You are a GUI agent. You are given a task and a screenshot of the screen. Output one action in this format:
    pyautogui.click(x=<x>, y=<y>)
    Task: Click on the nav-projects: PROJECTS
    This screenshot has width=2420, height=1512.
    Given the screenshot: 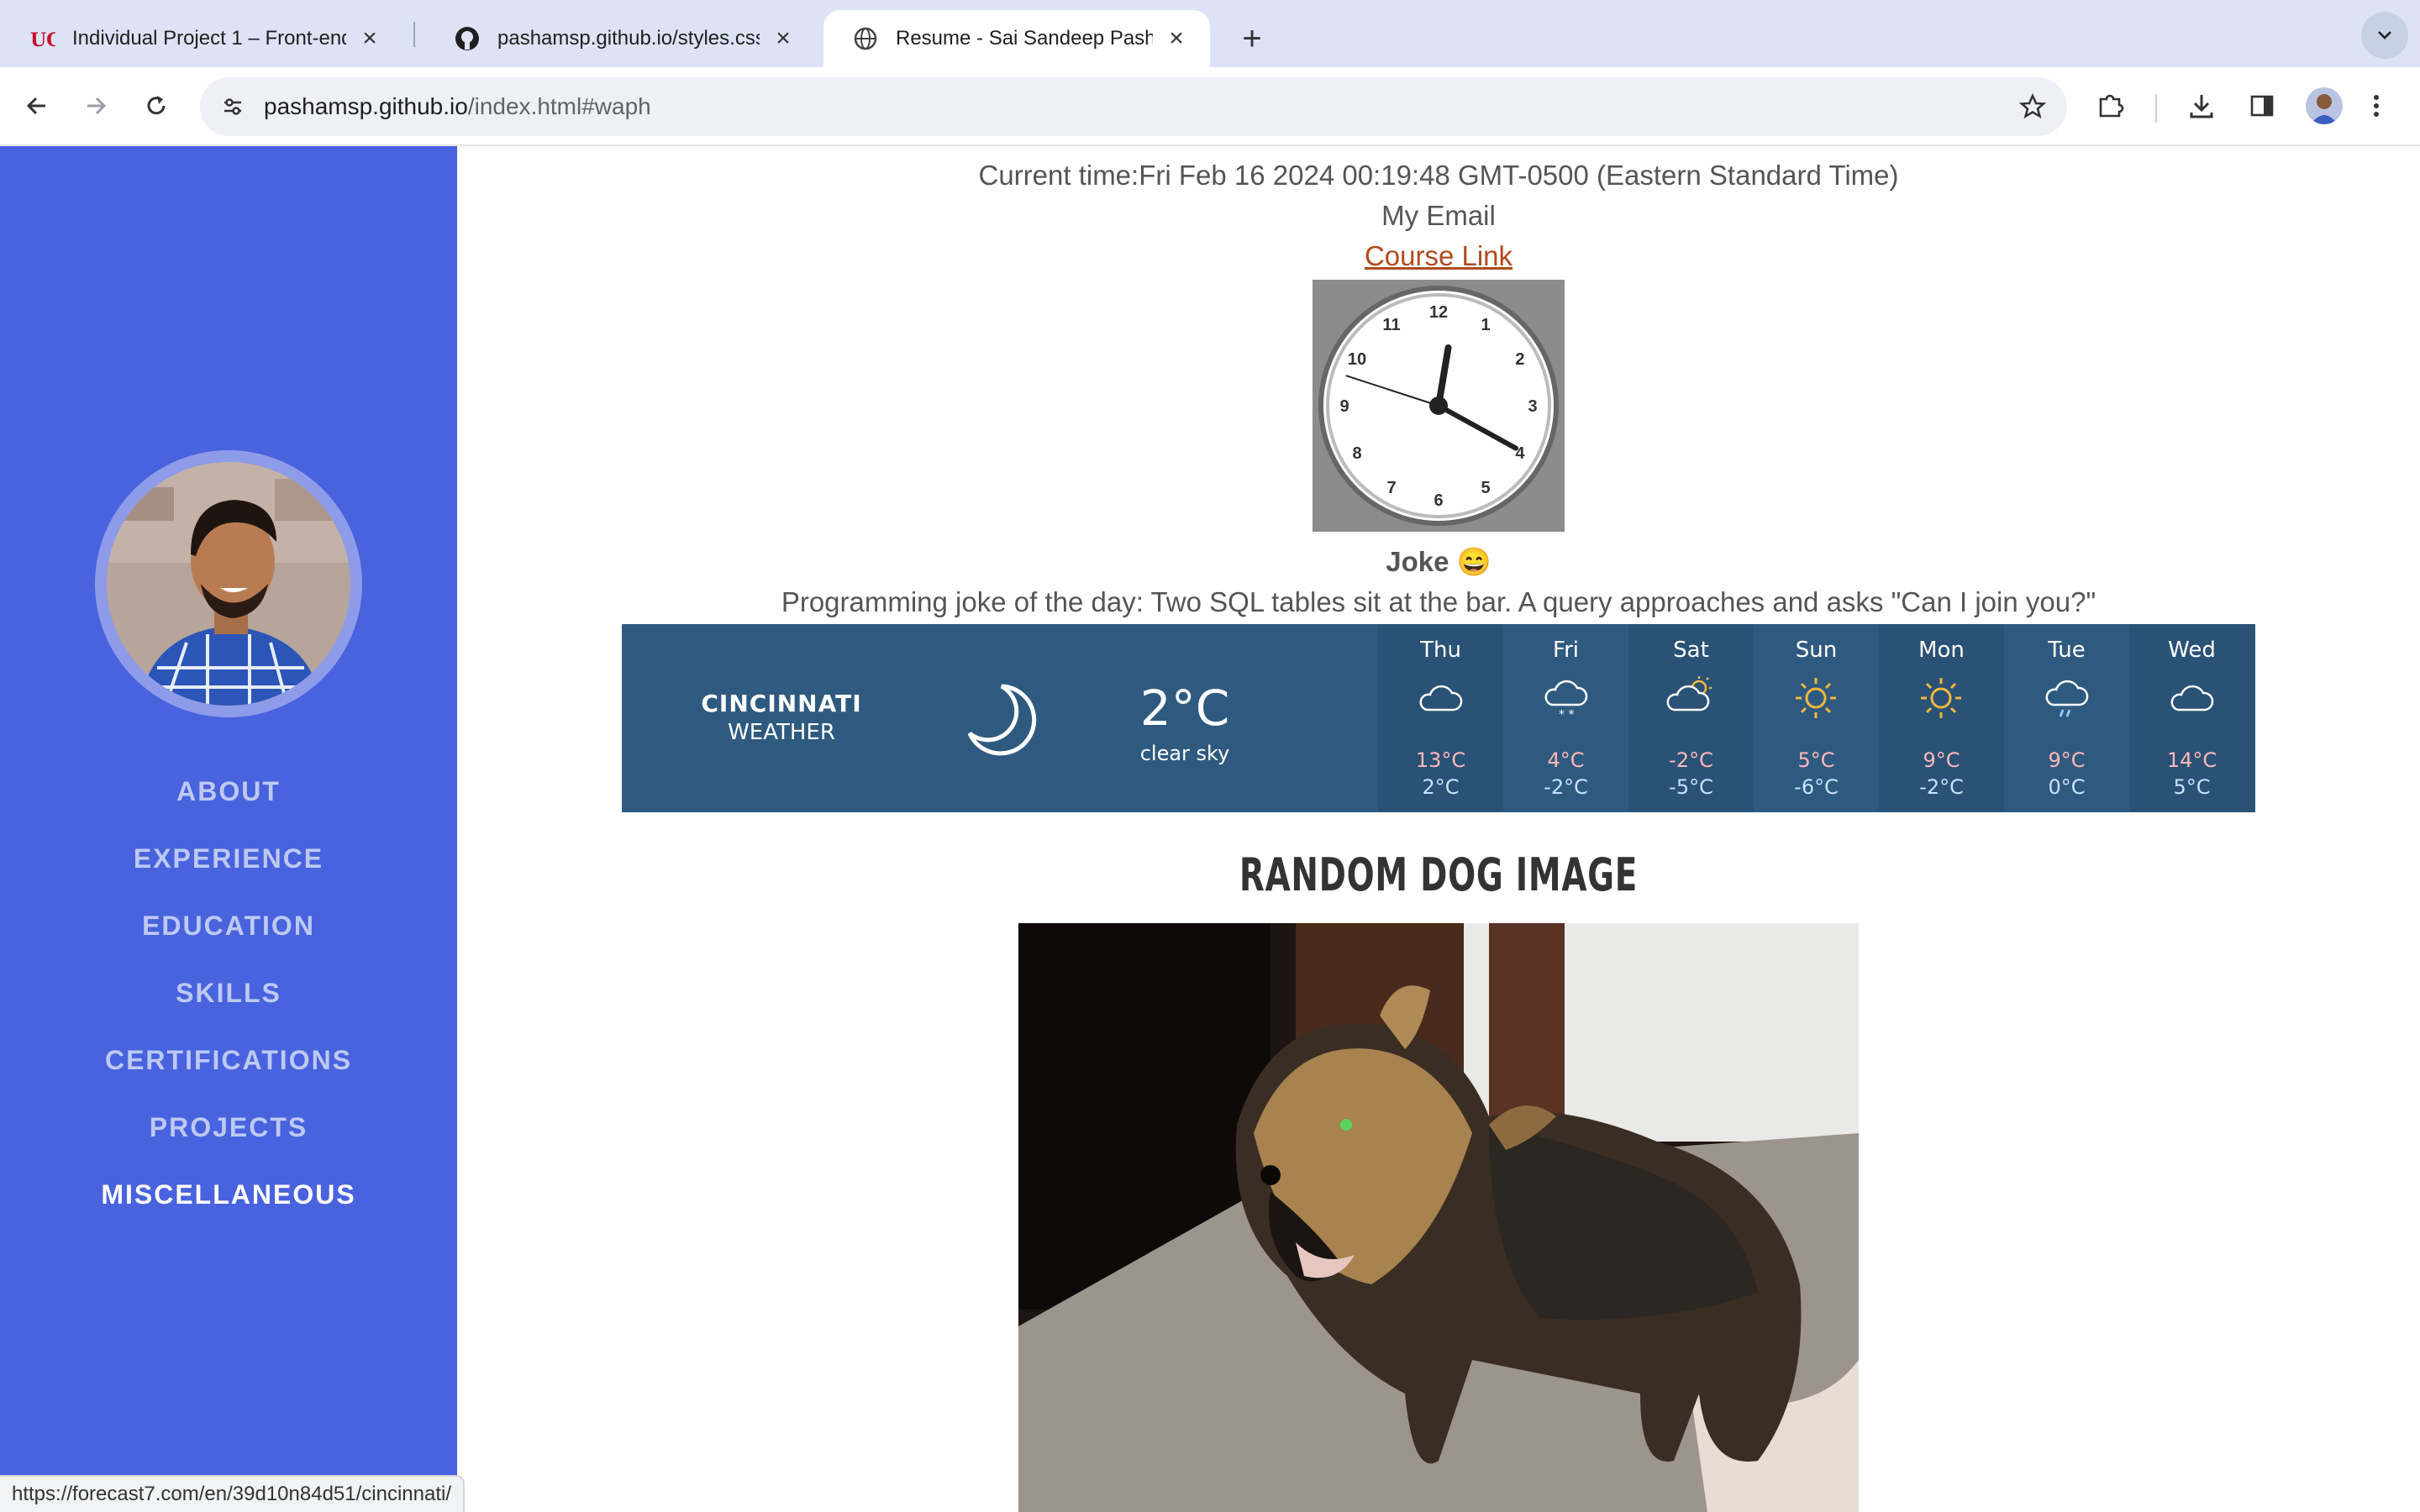 What is the action you would take?
    pyautogui.click(x=228, y=1127)
    